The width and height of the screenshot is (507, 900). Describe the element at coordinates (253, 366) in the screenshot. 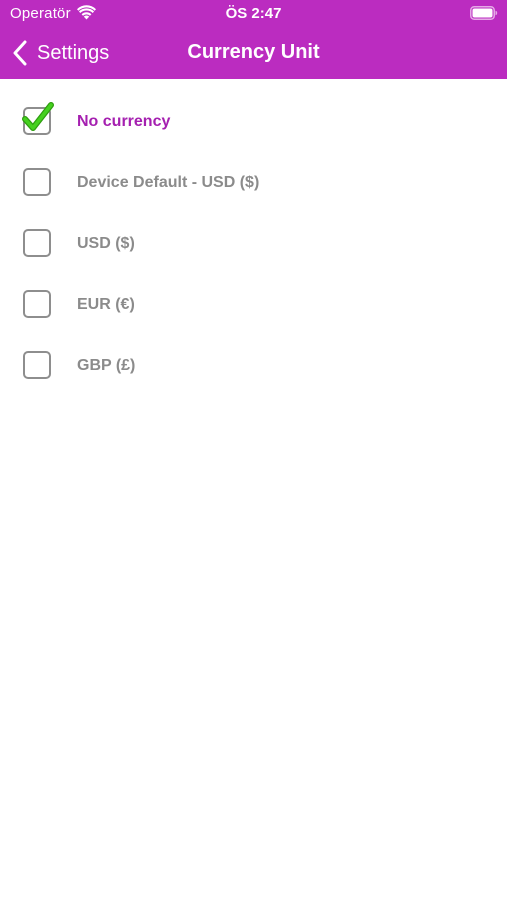

I see `option-gbp: GBP (£)` at that location.